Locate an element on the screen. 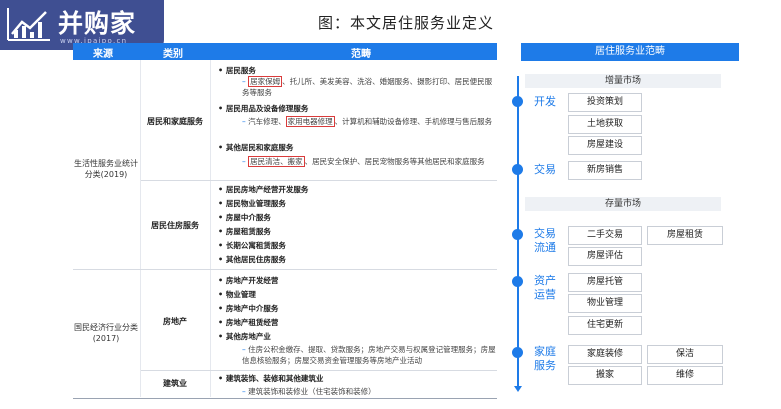 The width and height of the screenshot is (781, 409). table-bottom-border is located at coordinates (285, 398).